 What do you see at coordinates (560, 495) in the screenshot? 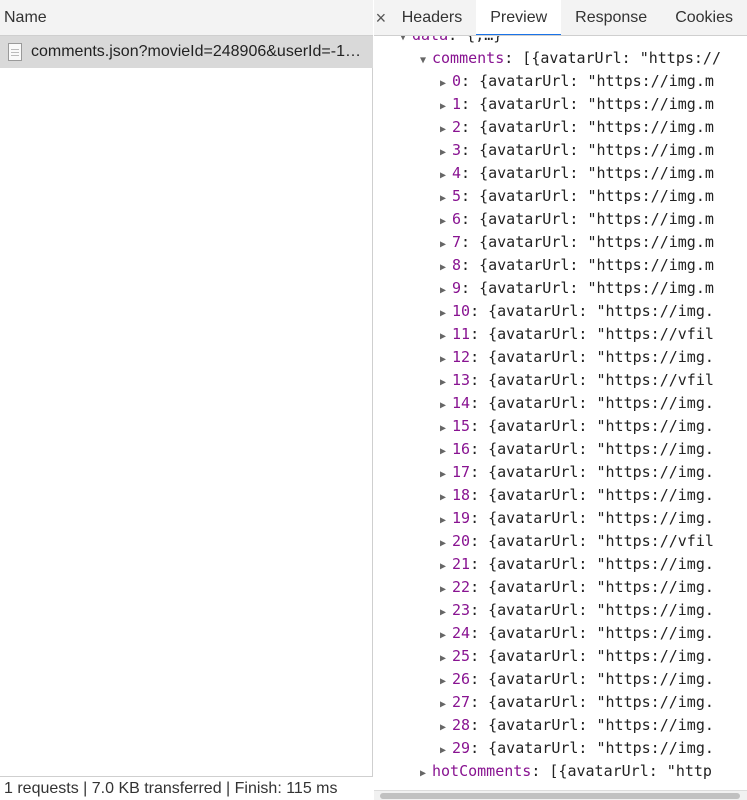
I see `tree-node-item: ▶ 18: {avatarUrl: "https://img.` at bounding box center [560, 495].